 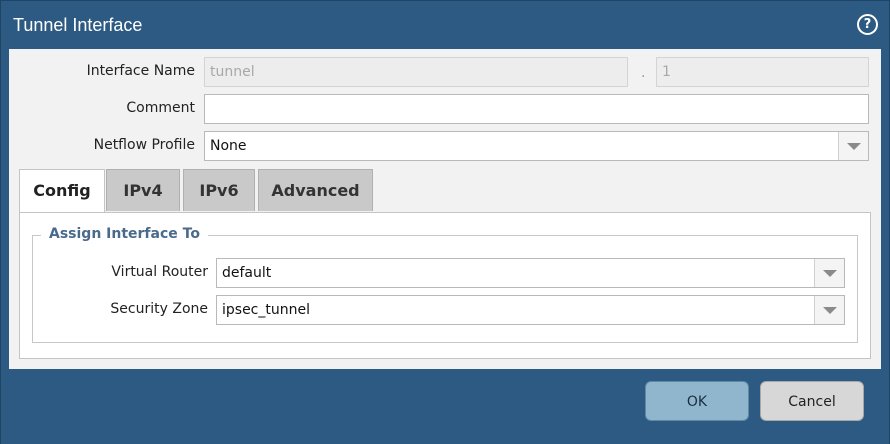 I want to click on help-glyph: ?, so click(x=867, y=24).